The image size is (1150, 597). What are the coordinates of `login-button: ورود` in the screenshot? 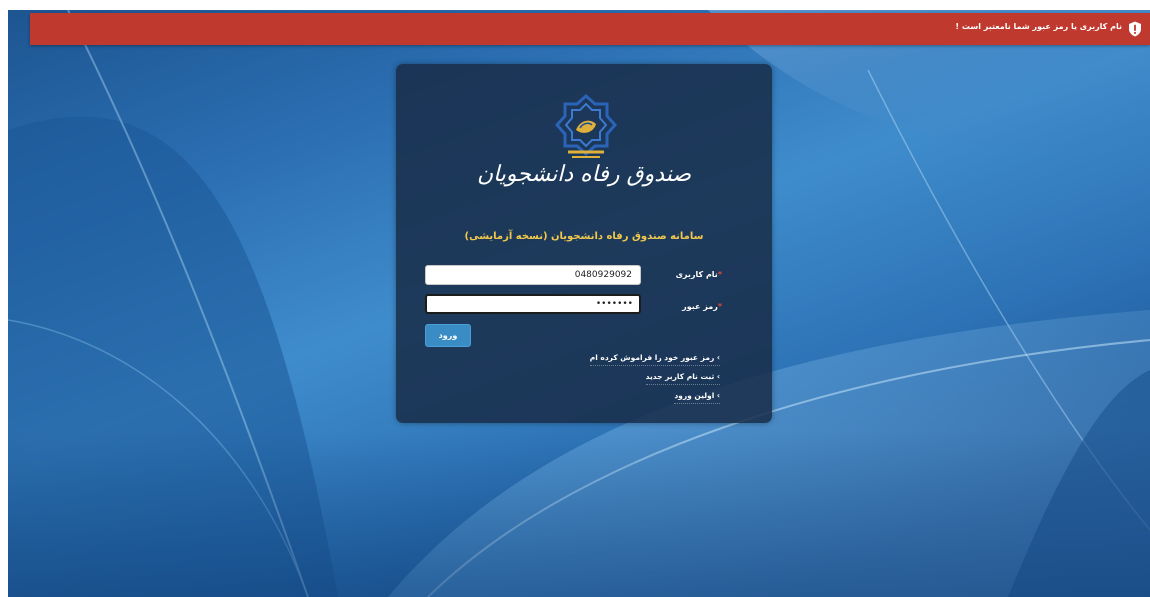 It's located at (448, 335).